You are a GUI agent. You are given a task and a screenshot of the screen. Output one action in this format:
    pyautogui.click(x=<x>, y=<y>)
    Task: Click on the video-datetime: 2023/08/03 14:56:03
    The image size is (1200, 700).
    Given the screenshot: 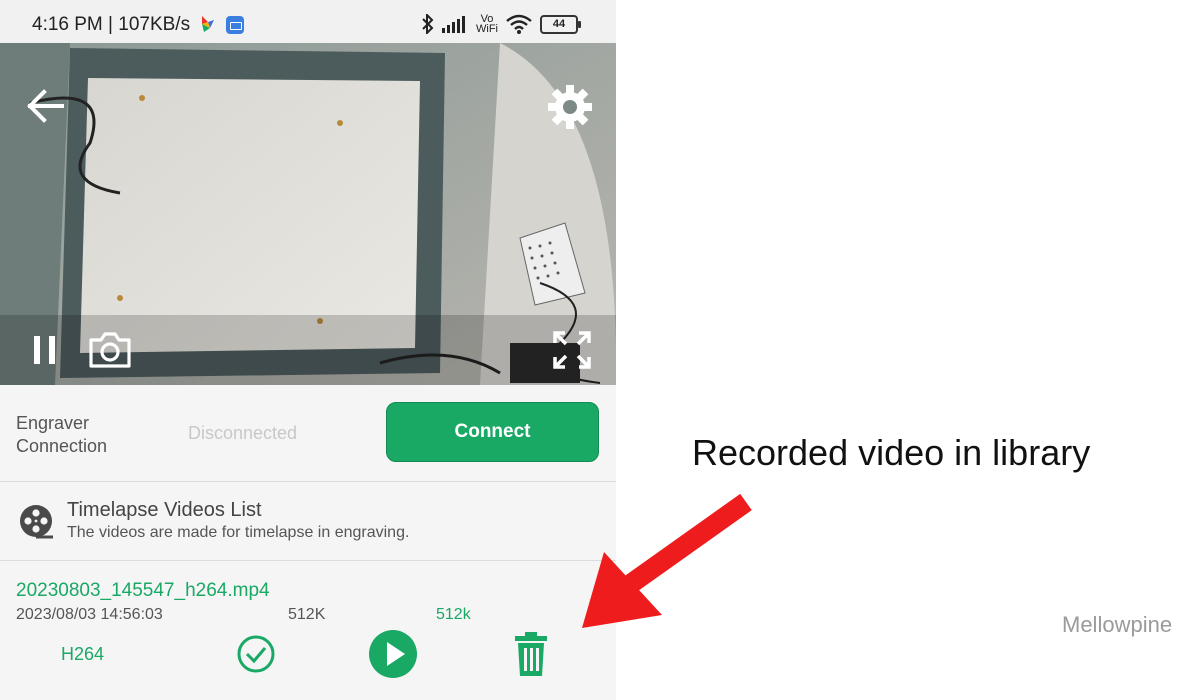 What is the action you would take?
    pyautogui.click(x=89, y=614)
    